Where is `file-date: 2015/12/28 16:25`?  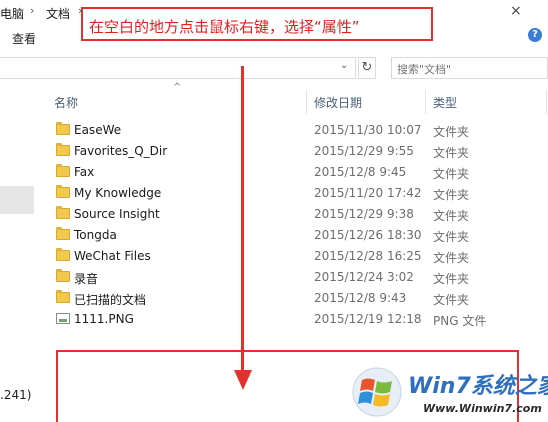 file-date: 2015/12/28 16:25 is located at coordinates (368, 256).